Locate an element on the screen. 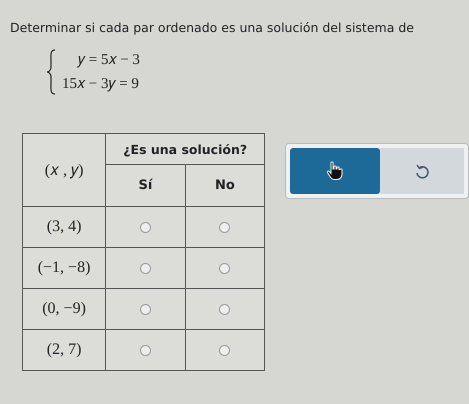  equation: 15𝑥 − 3𝑦 = 9 is located at coordinates (101, 84).